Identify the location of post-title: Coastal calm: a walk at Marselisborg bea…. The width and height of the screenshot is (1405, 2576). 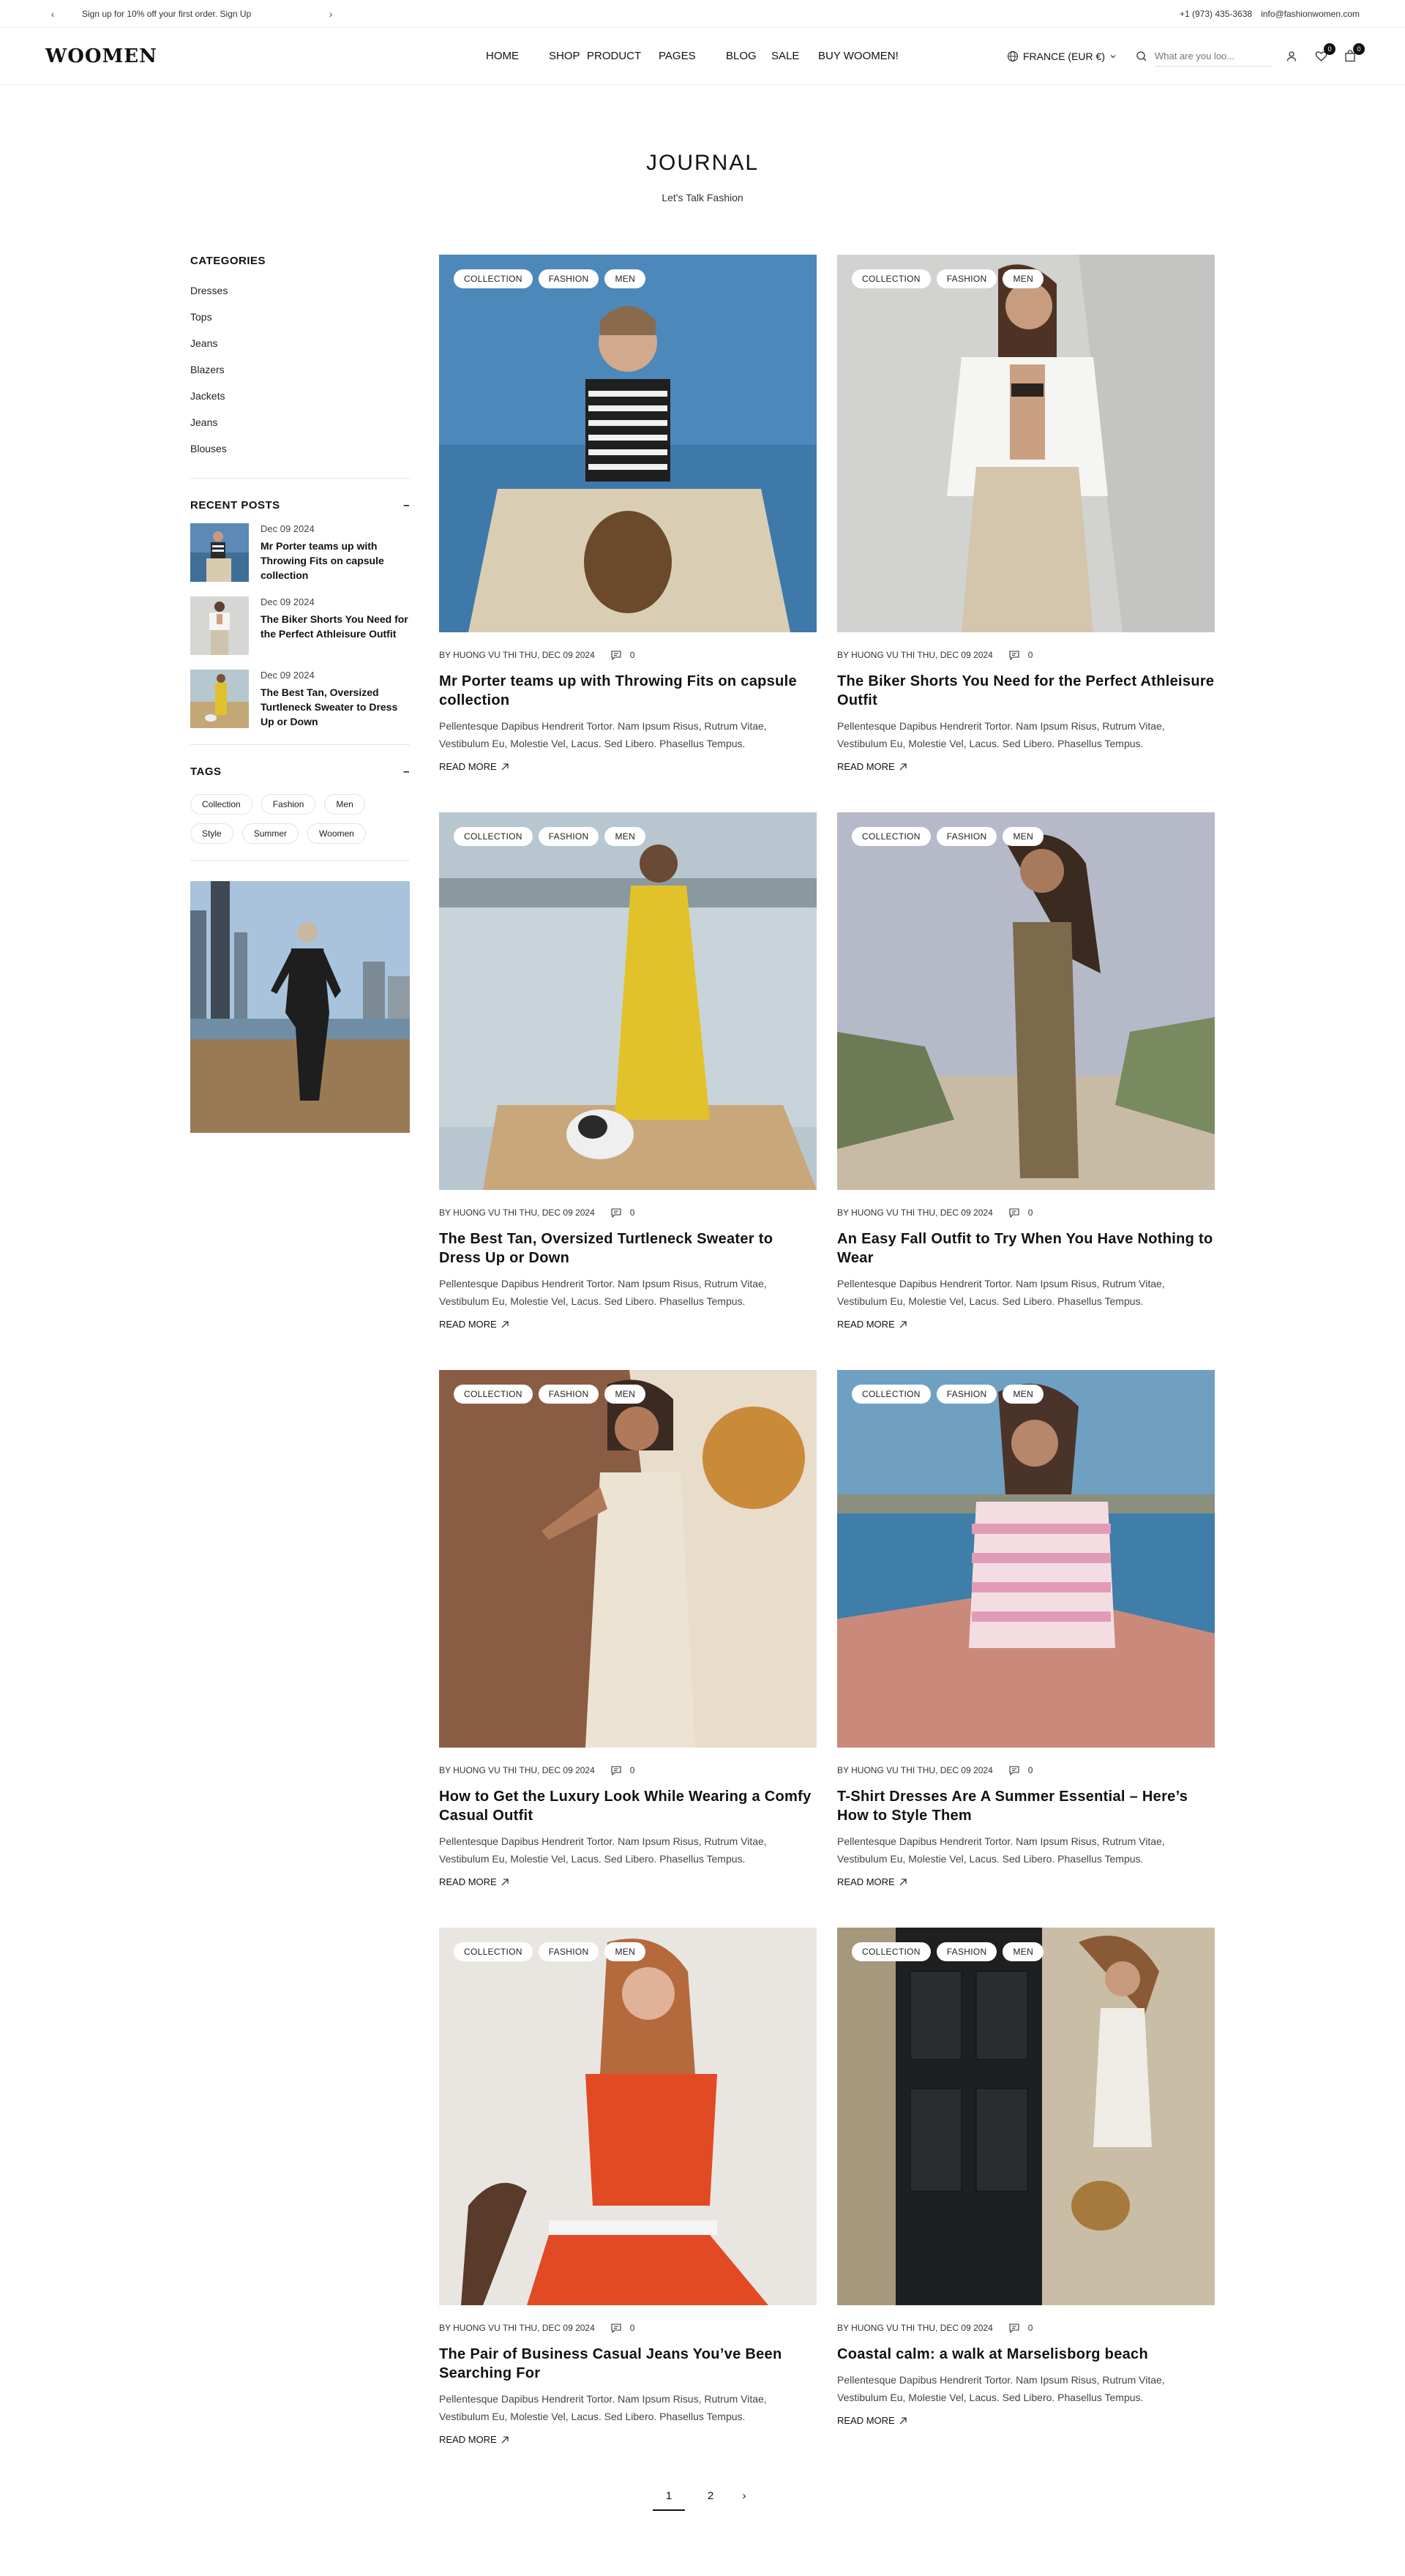
(1026, 2354).